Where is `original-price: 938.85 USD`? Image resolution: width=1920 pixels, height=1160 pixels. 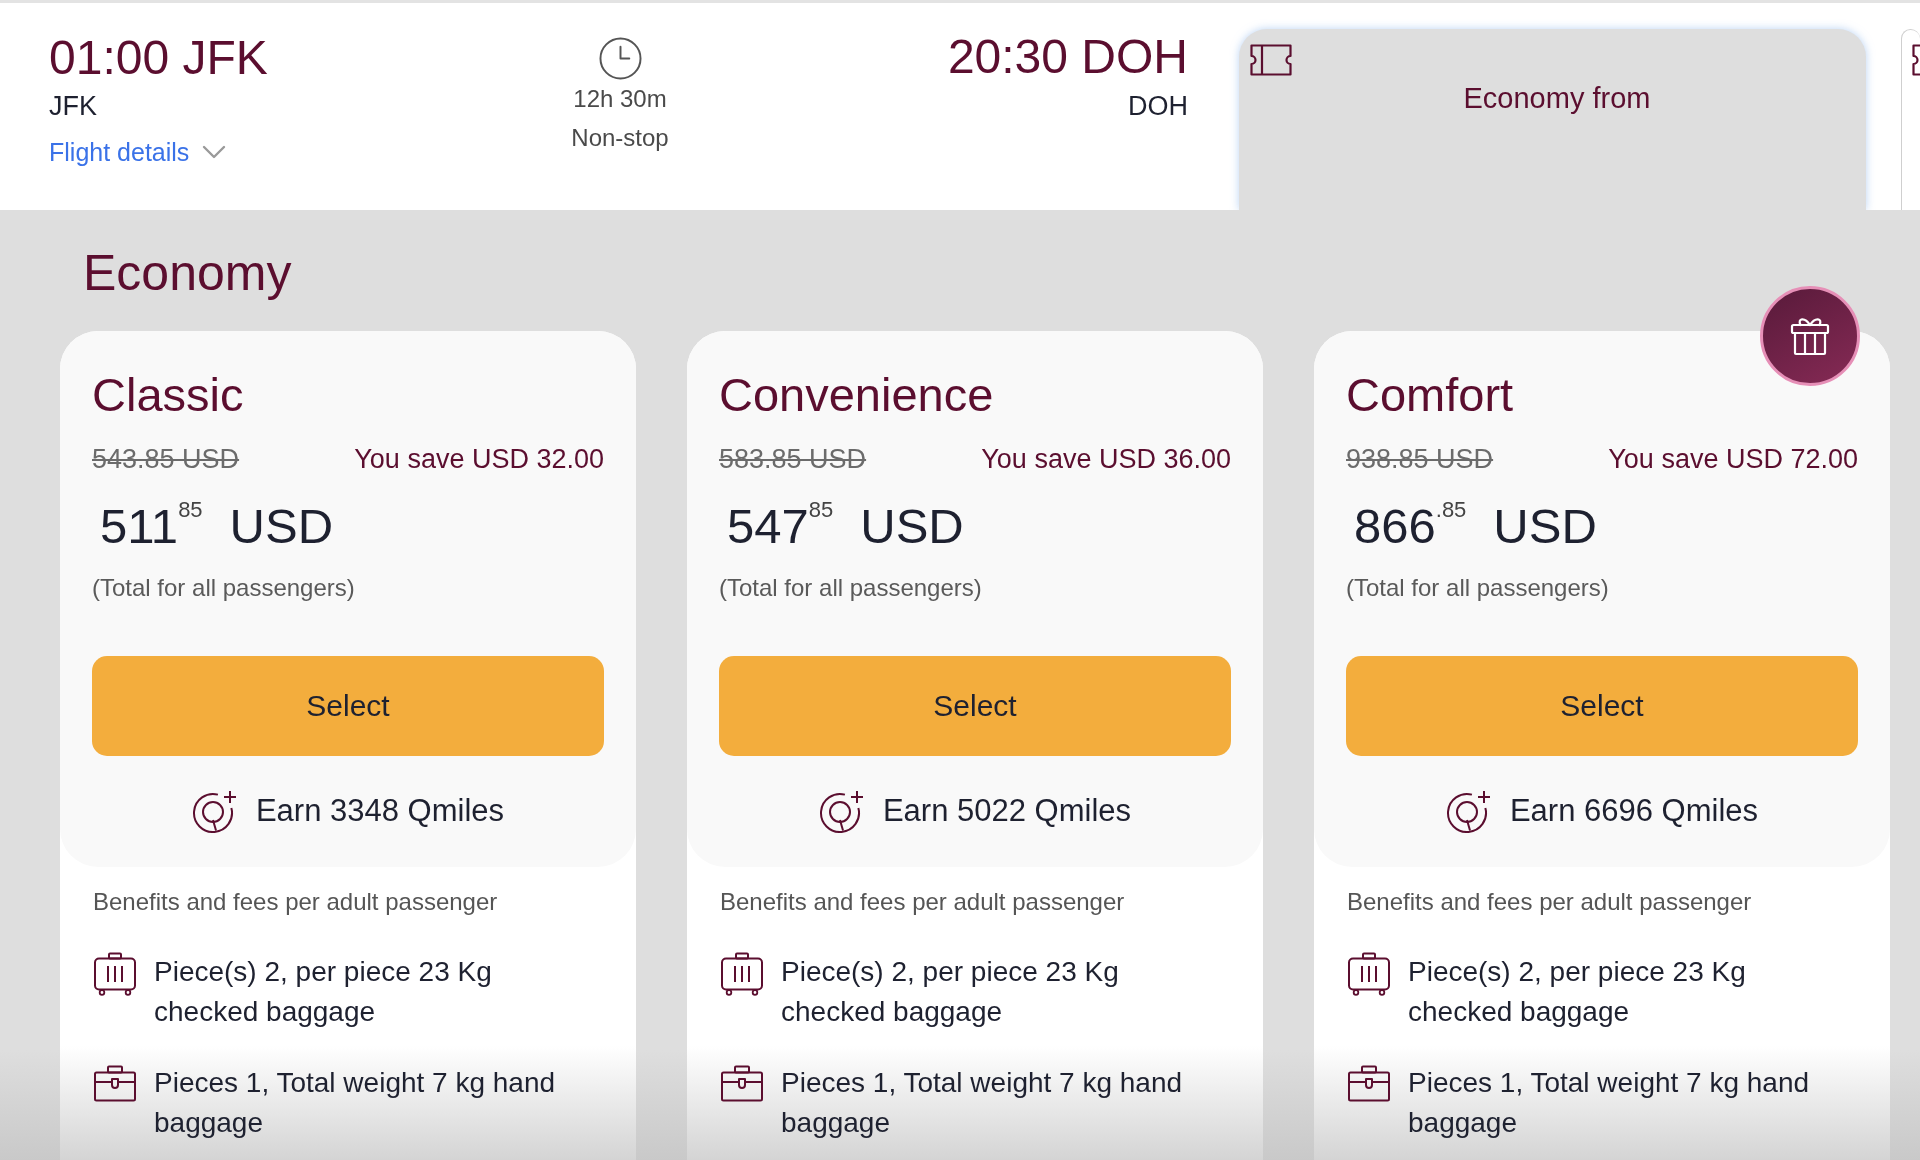
original-price: 938.85 USD is located at coordinates (1420, 458).